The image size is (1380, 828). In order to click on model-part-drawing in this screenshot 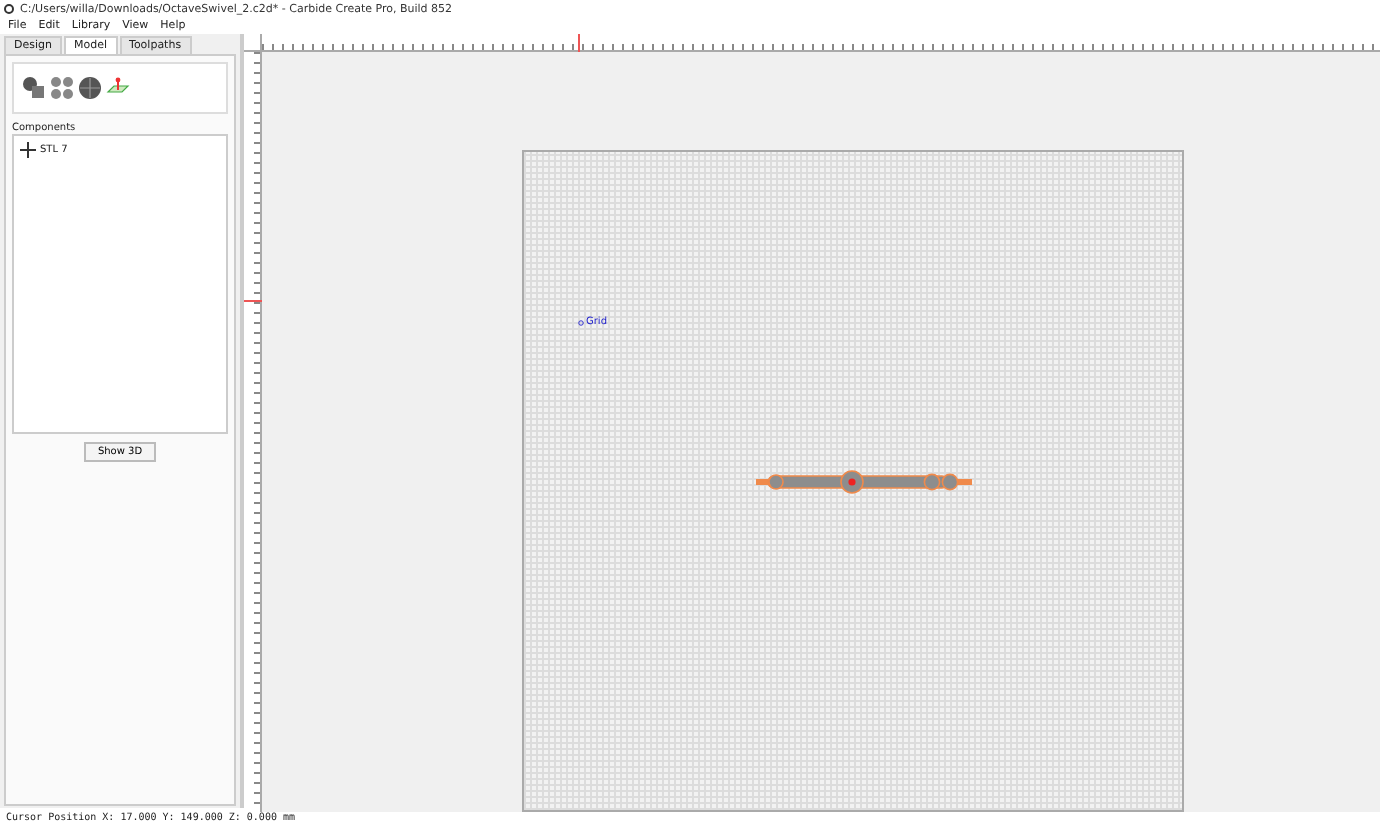, I will do `click(864, 482)`.